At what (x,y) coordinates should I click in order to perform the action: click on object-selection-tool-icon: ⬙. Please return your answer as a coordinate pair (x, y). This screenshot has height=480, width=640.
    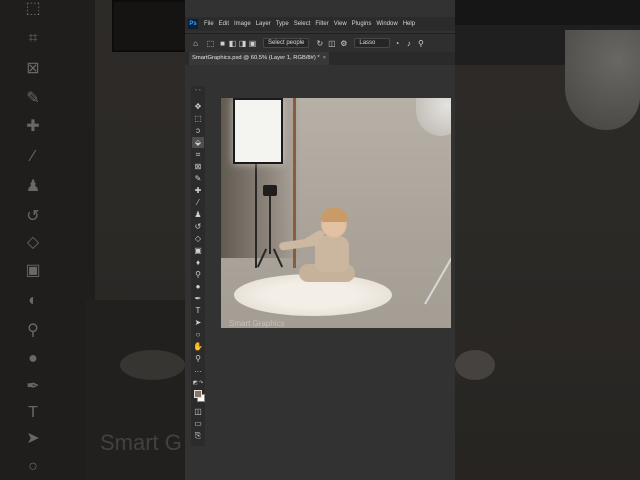
    Looking at the image, I should click on (198, 142).